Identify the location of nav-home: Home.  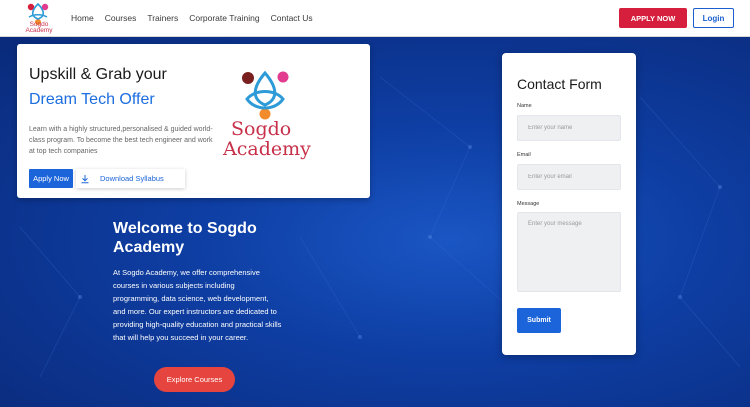
(82, 18).